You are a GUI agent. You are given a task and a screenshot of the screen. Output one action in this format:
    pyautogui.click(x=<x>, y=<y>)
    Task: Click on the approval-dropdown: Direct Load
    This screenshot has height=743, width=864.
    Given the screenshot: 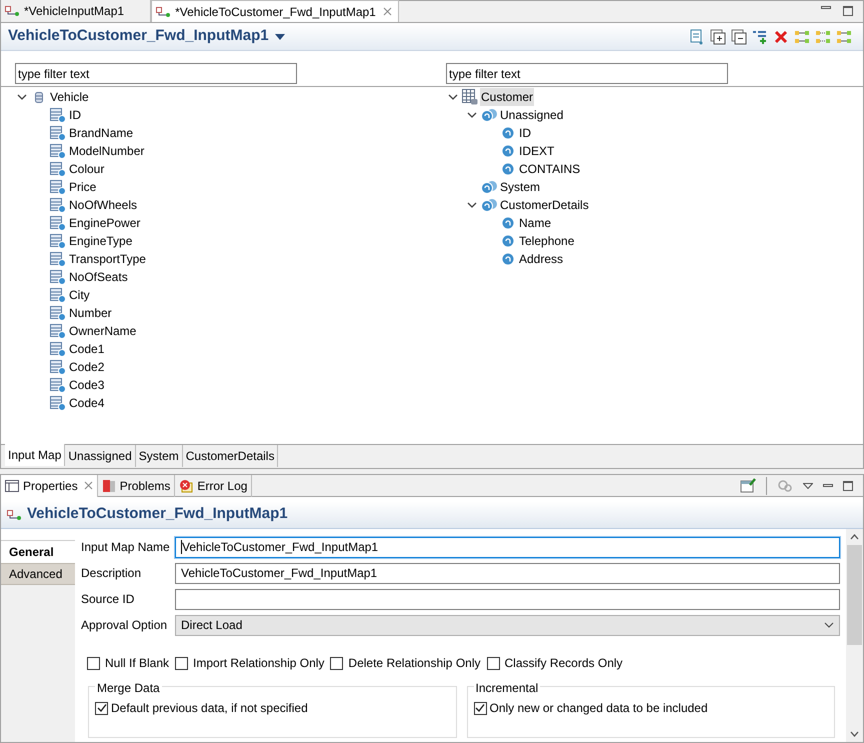 What is the action you would take?
    pyautogui.click(x=507, y=625)
    